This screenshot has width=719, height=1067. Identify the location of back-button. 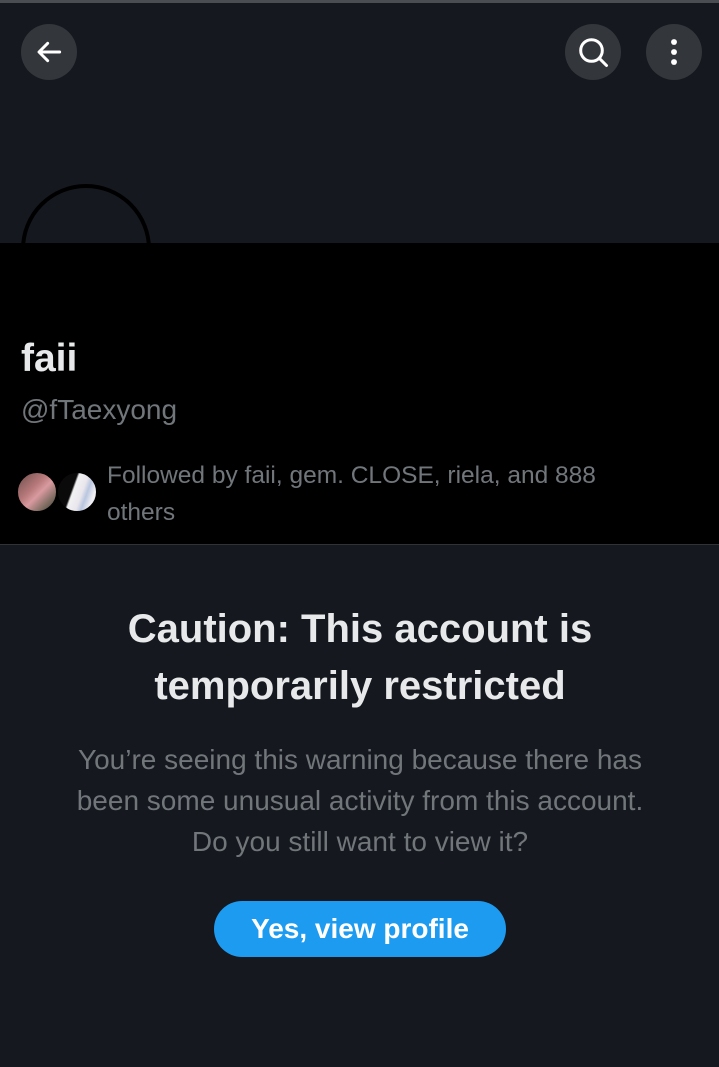
(49, 52).